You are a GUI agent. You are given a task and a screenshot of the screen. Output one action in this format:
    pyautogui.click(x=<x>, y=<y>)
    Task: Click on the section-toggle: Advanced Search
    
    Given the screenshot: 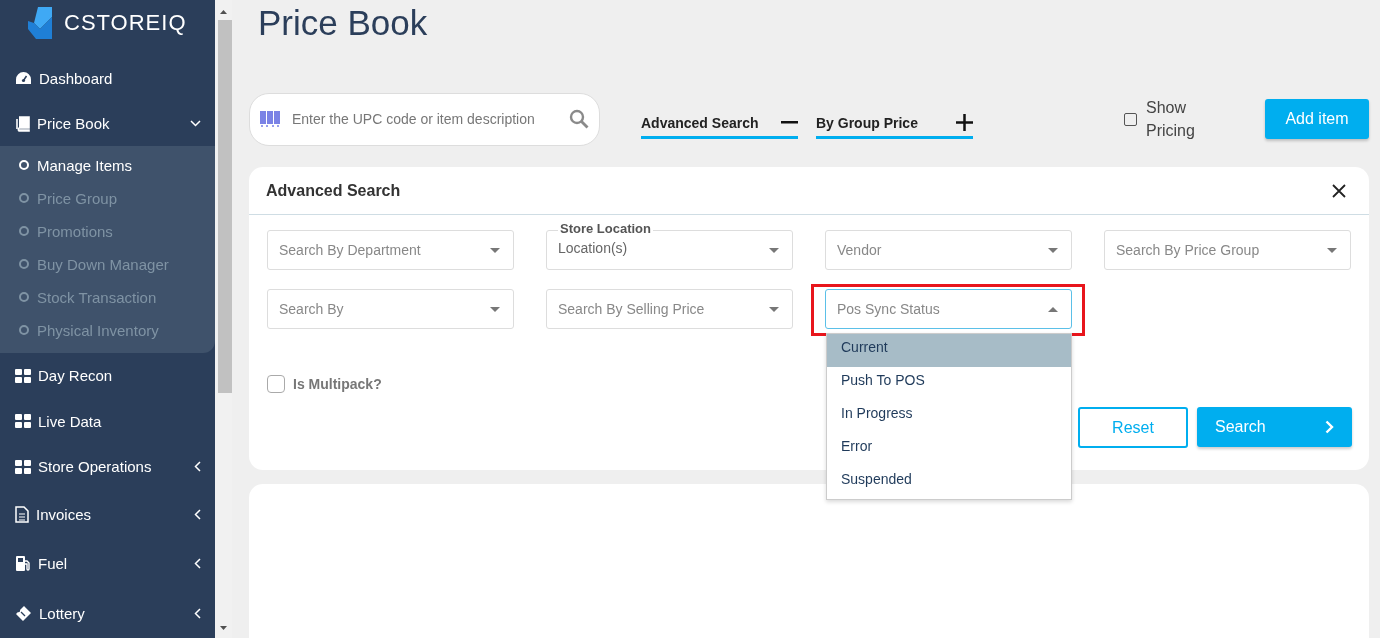 What is the action you would take?
    pyautogui.click(x=719, y=124)
    